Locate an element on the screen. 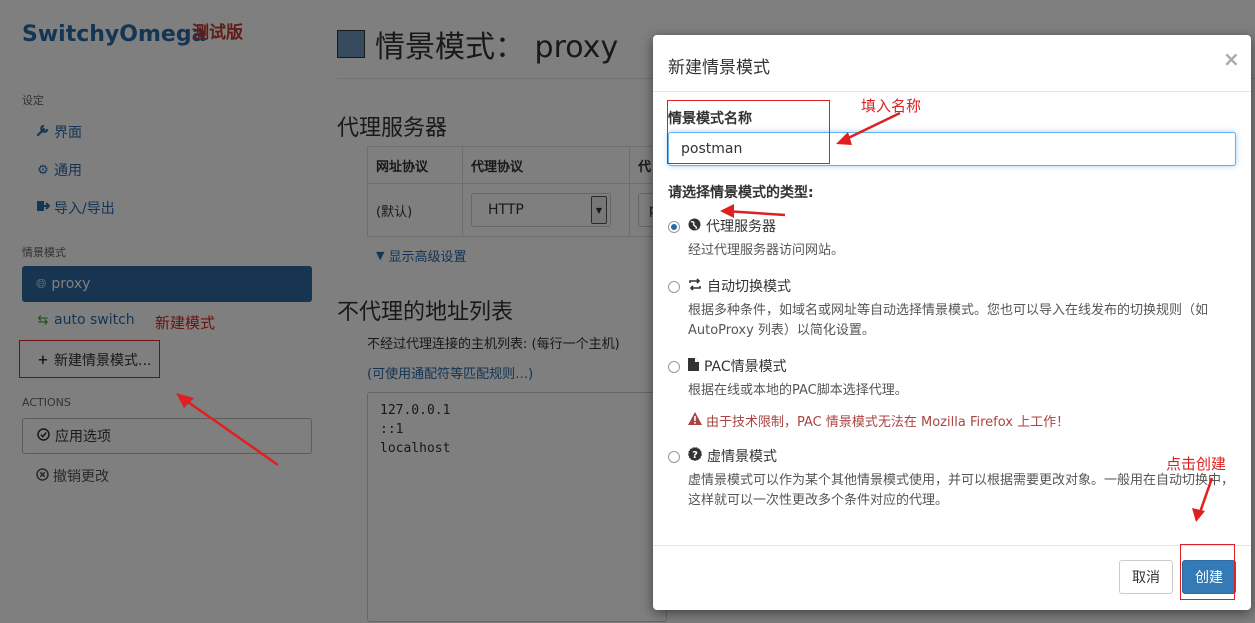 This screenshot has height=623, width=1255. option-proxy-server-label: 代理服务器 is located at coordinates (732, 226).